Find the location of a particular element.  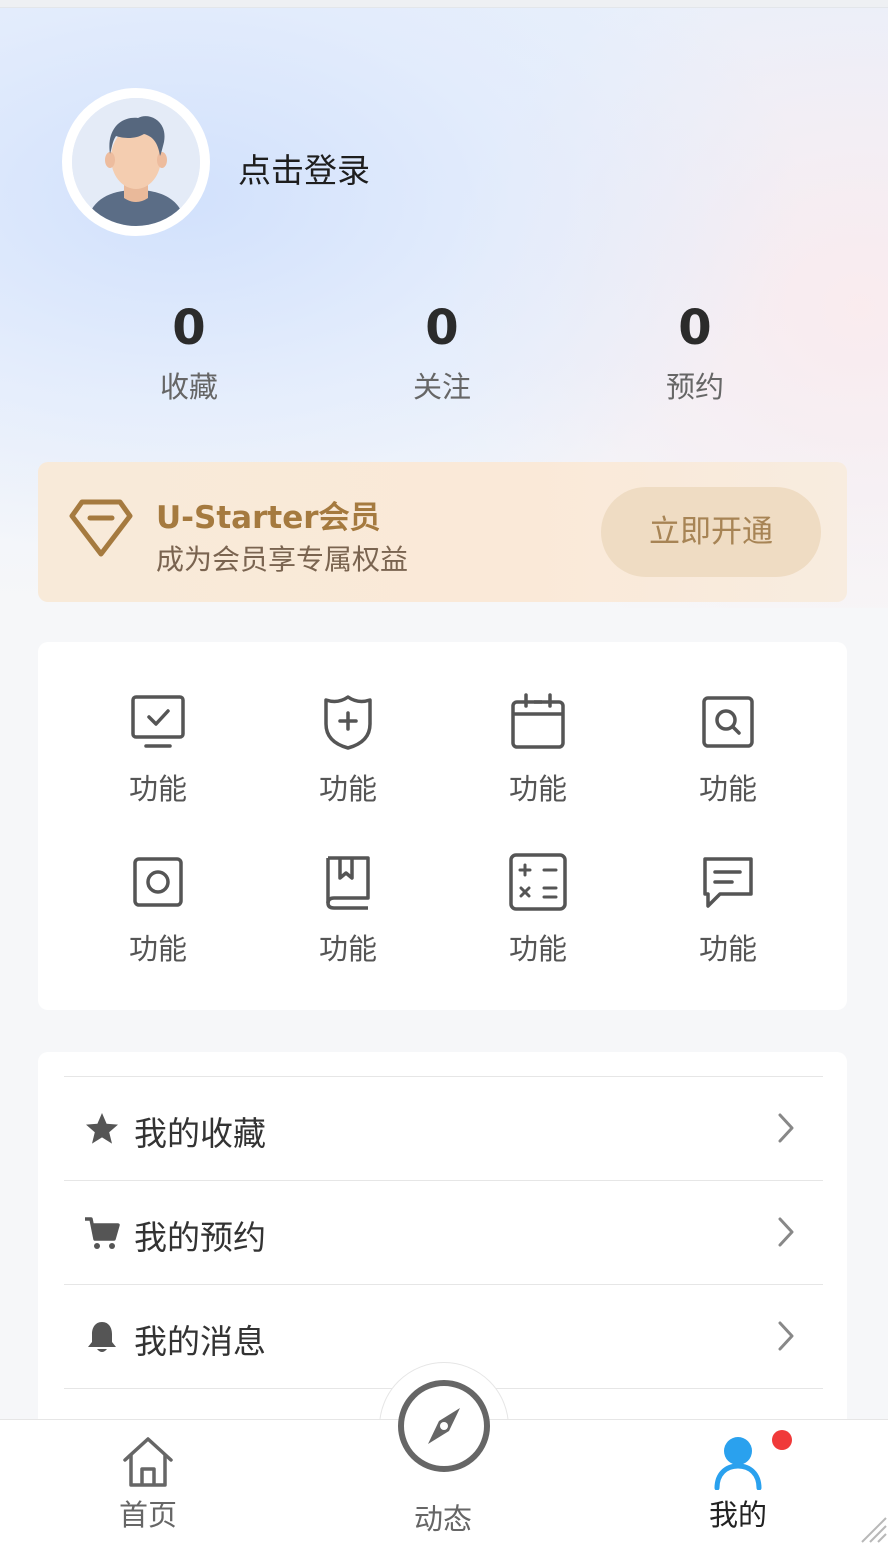

vip-activate-button: 立即开通 is located at coordinates (711, 532).